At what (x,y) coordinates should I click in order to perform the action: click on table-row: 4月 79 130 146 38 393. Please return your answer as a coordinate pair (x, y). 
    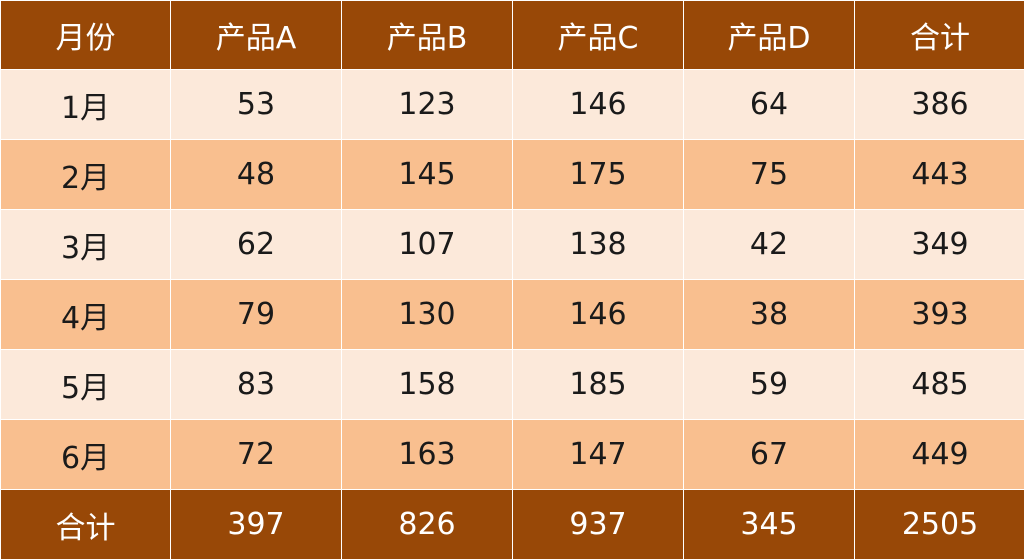
    Looking at the image, I should click on (512, 314).